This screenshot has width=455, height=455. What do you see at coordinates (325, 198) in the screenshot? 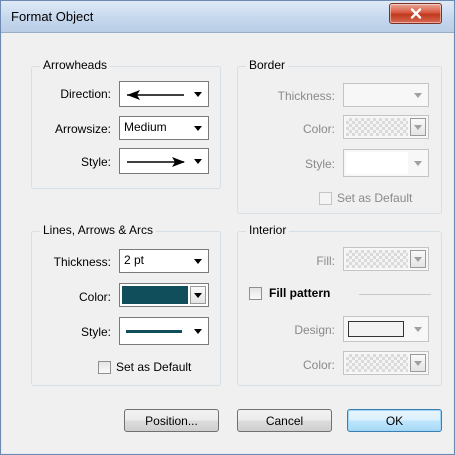
I see `border-set-default-checkbox` at bounding box center [325, 198].